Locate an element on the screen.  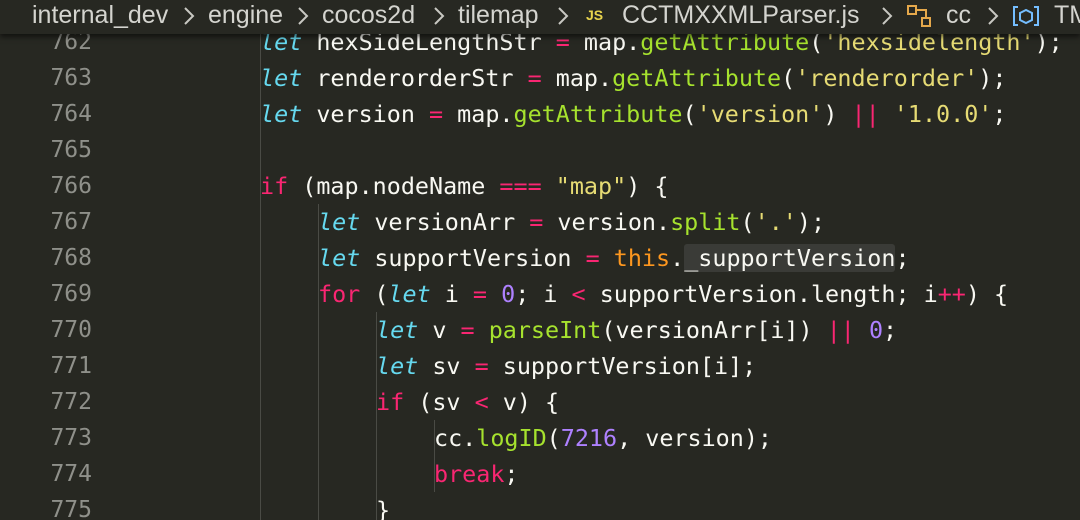
code-token: for is located at coordinates (339, 294).